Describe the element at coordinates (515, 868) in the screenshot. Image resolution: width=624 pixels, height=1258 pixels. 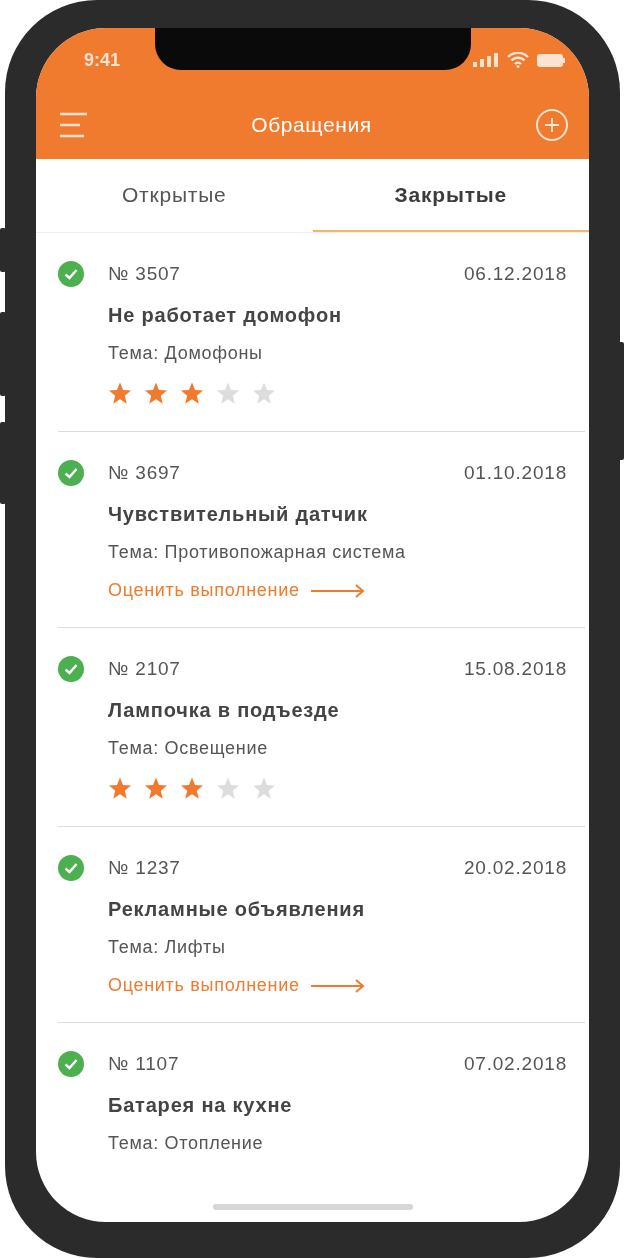
I see `ticket-date: 20.02.2018` at that location.